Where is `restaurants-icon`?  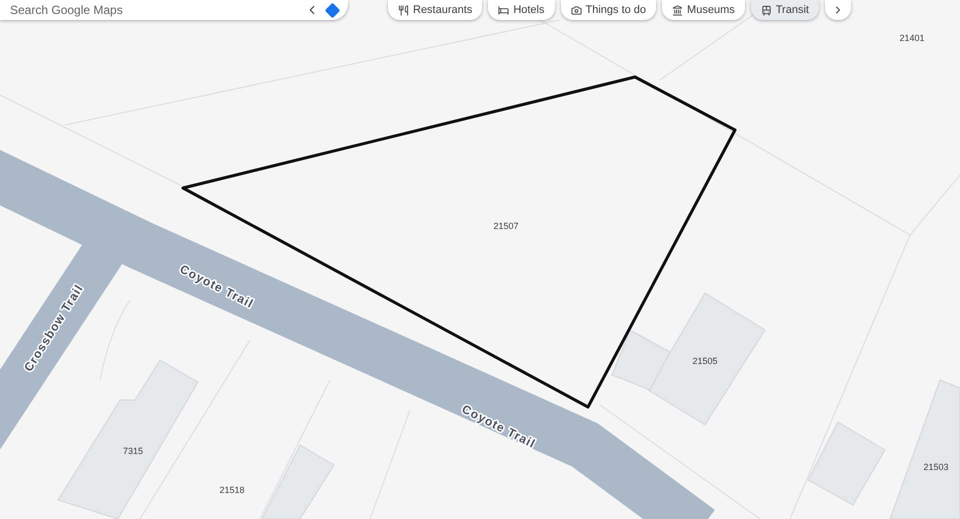
restaurants-icon is located at coordinates (403, 10).